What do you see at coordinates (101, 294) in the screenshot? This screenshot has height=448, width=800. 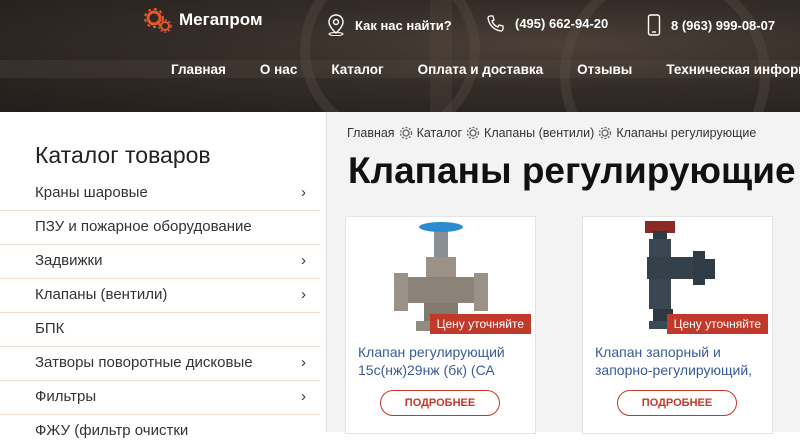 I see `sidebar-item-label: Клапаны (вентили)` at bounding box center [101, 294].